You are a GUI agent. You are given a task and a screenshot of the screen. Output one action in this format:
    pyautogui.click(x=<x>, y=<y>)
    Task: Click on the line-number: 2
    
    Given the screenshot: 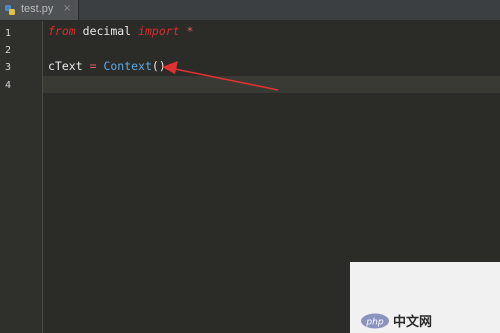 What is the action you would take?
    pyautogui.click(x=8, y=50)
    